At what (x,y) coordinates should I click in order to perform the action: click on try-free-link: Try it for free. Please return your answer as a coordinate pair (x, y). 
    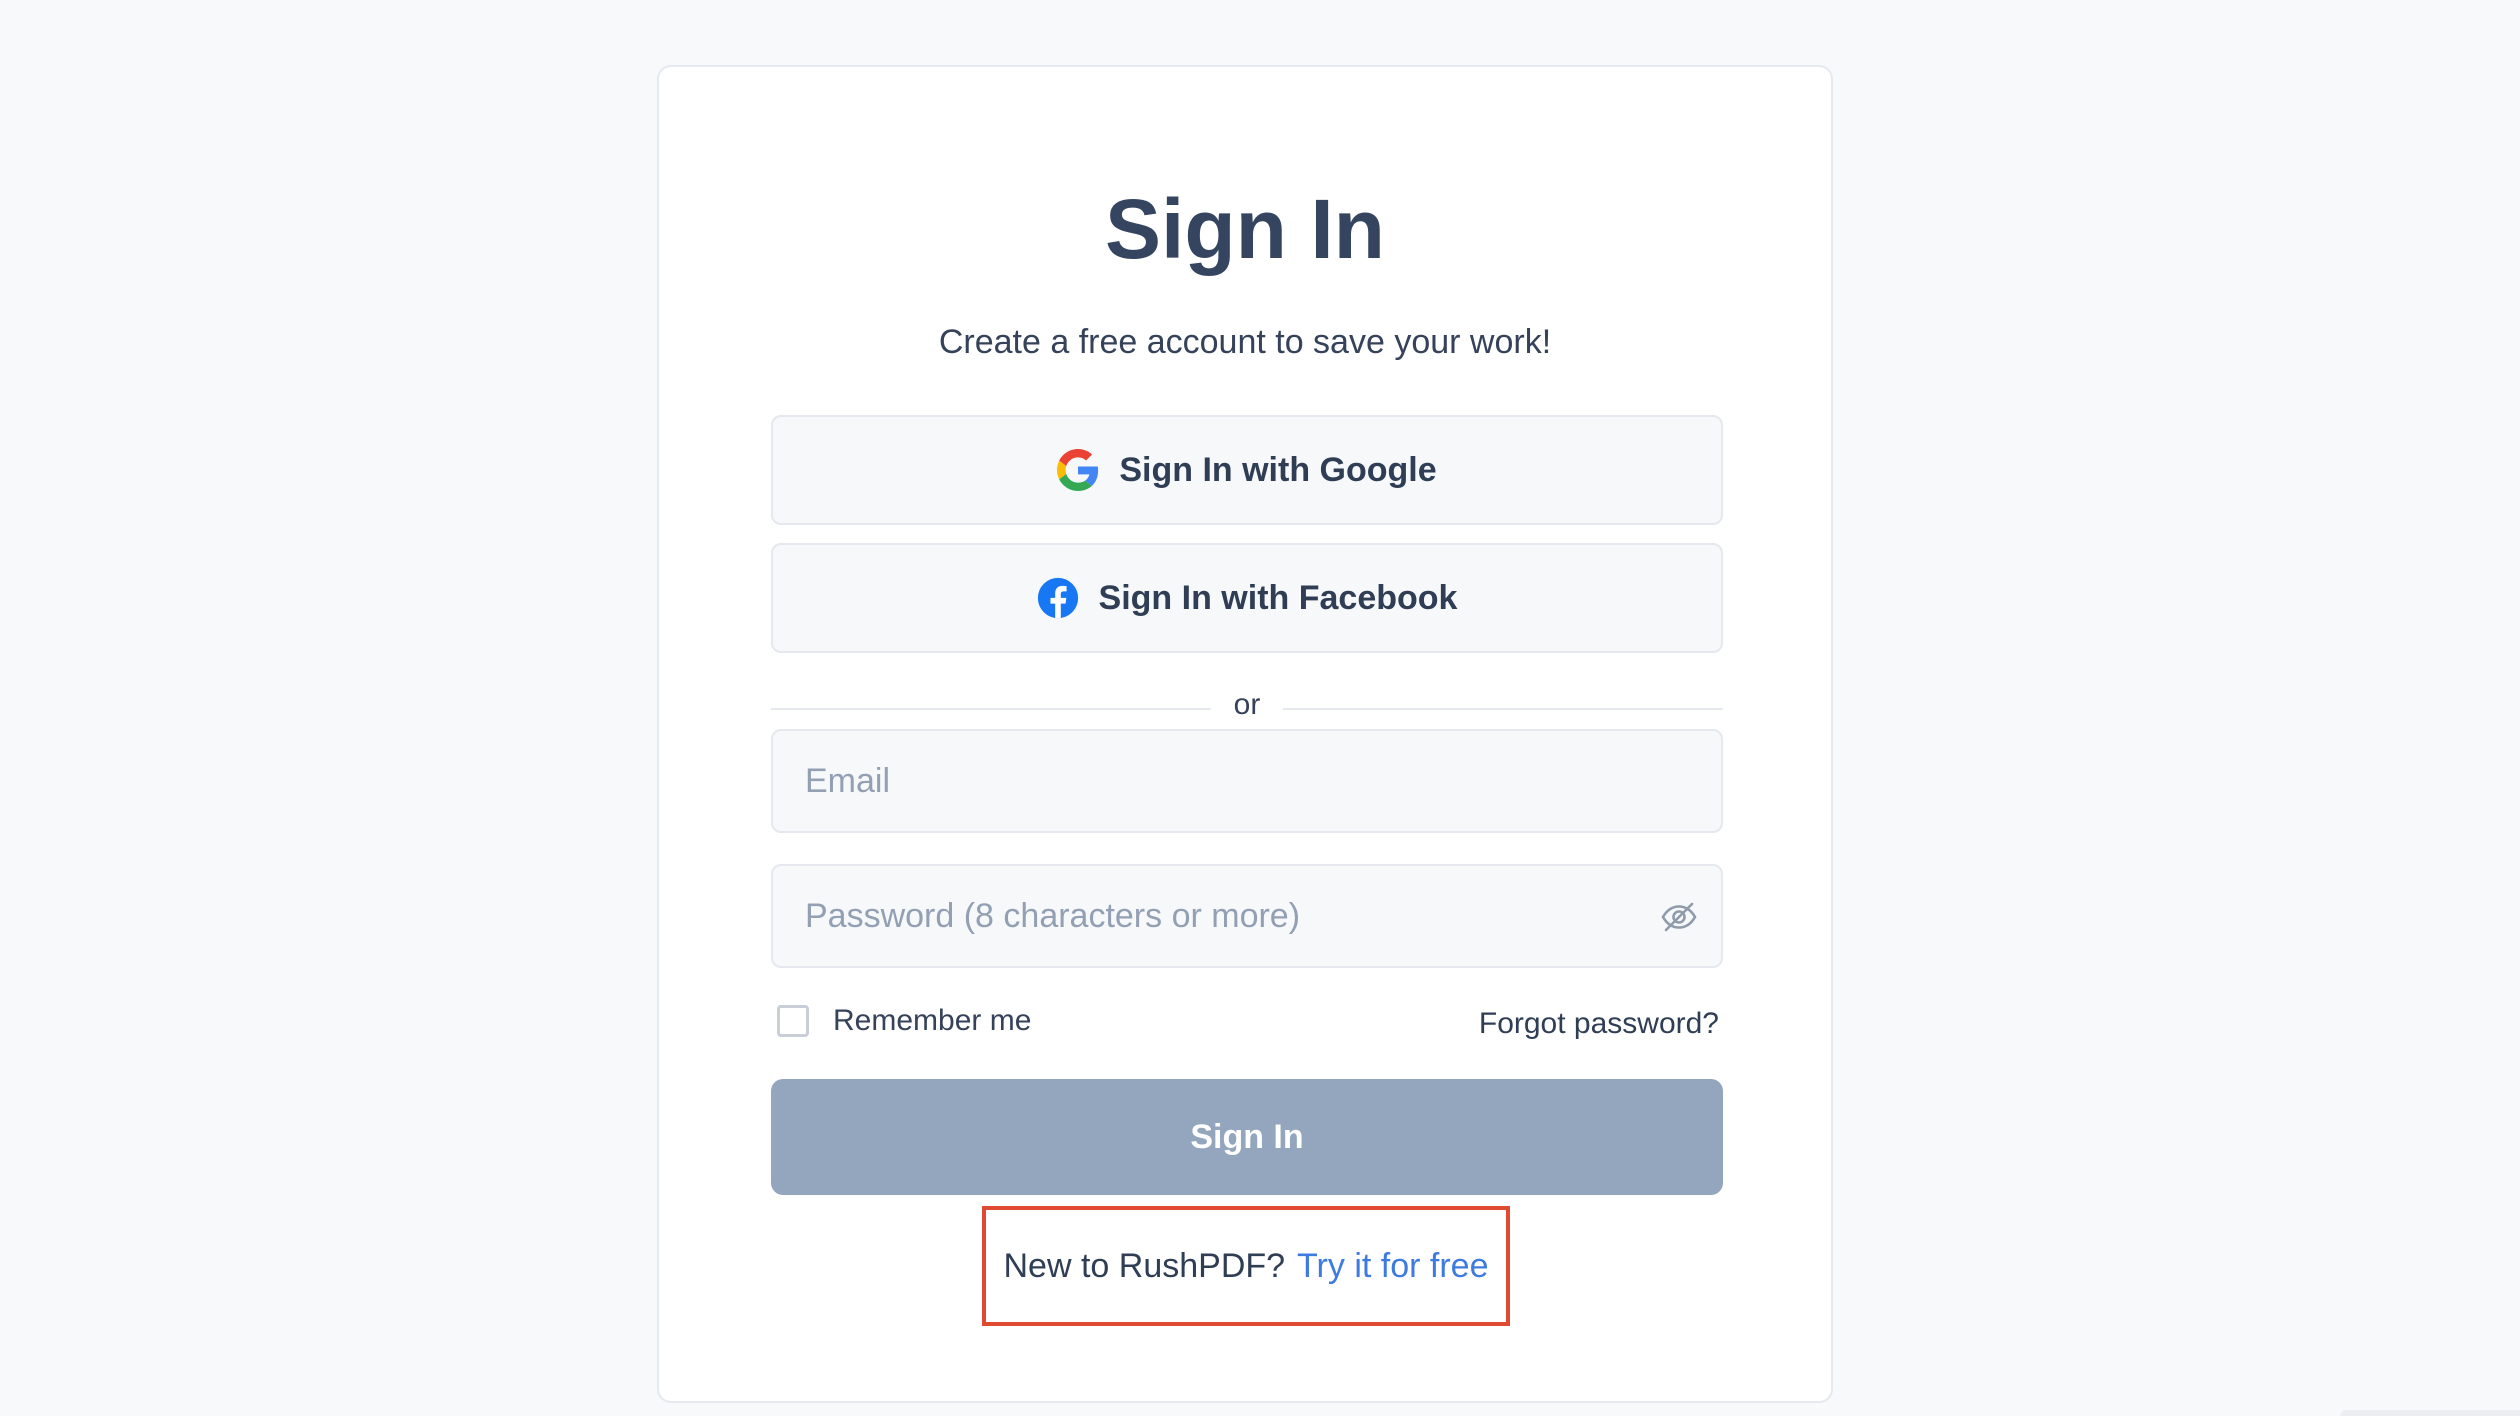
    Looking at the image, I should click on (1392, 1266).